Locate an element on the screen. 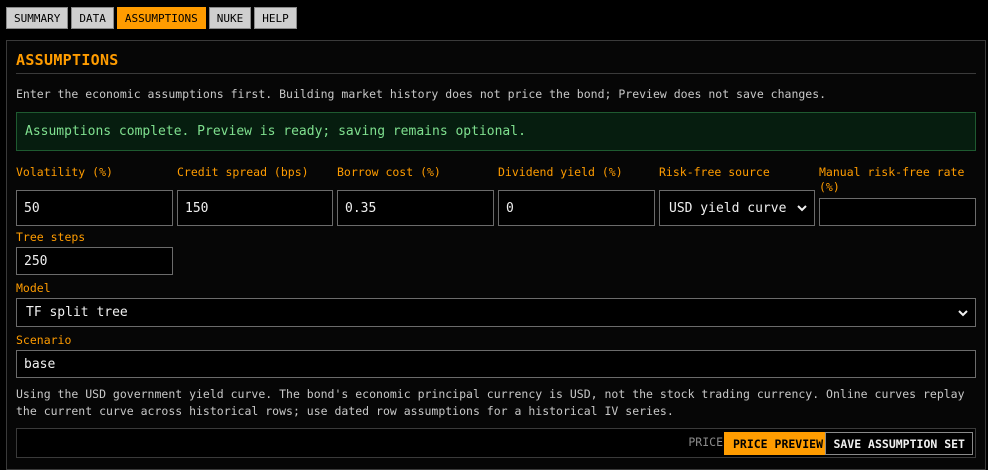  model-value: TF split tree is located at coordinates (77, 312).